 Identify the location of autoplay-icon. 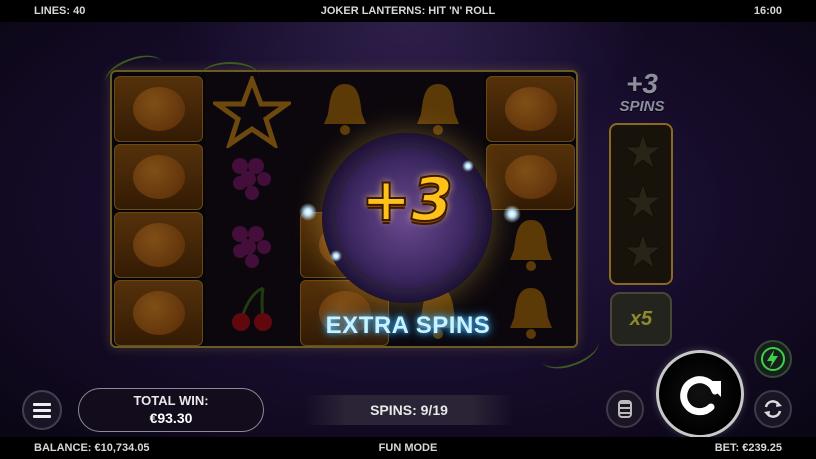
(773, 409).